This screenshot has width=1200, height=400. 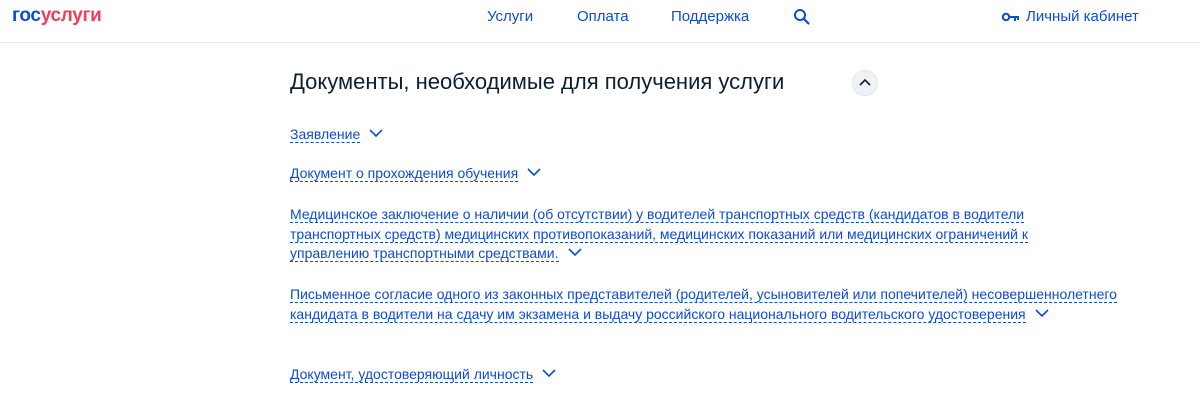 I want to click on document-label: Документ о прохождения обучения, so click(x=404, y=173).